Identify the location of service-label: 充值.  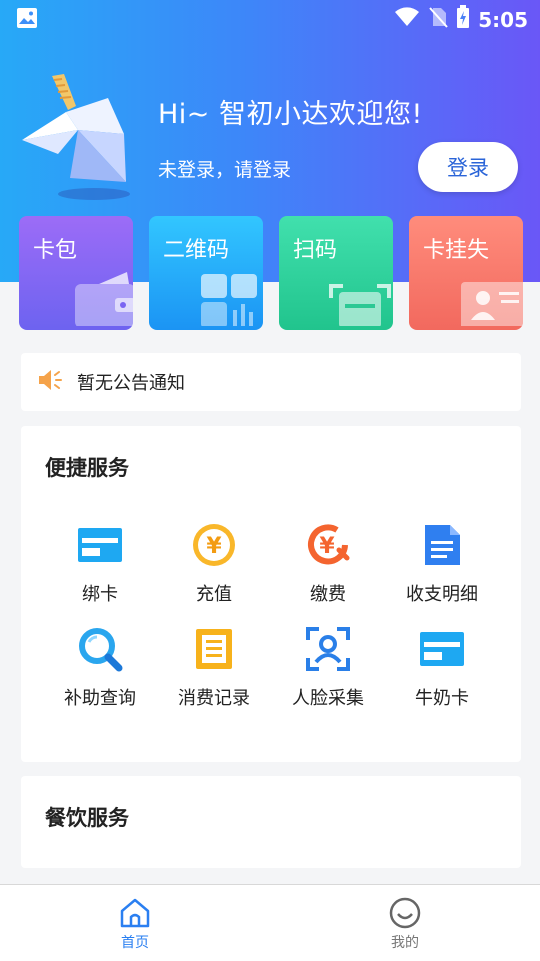
(214, 594).